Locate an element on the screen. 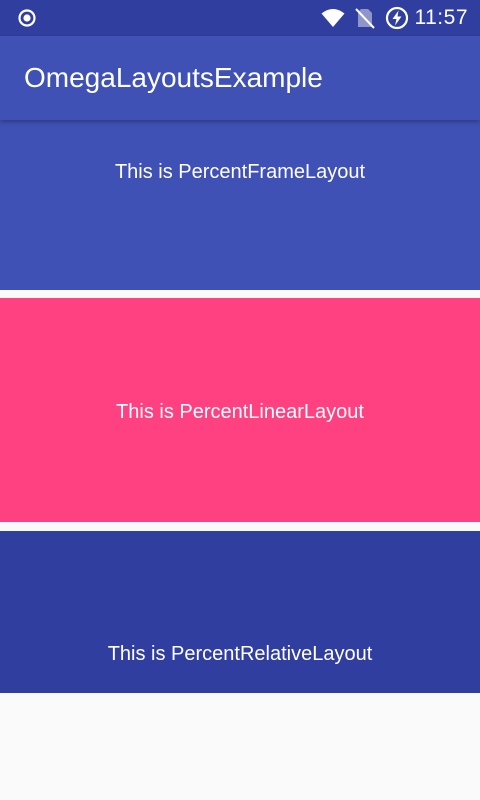  app-bar: OmegaLayoutsExample is located at coordinates (240, 78).